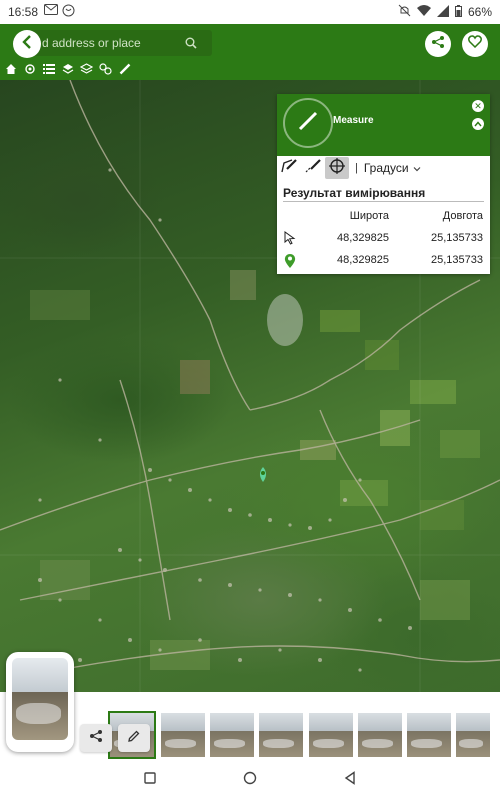 Image resolution: width=500 pixels, height=800 pixels. Describe the element at coordinates (290, 239) in the screenshot. I see `cursor-icon` at that location.